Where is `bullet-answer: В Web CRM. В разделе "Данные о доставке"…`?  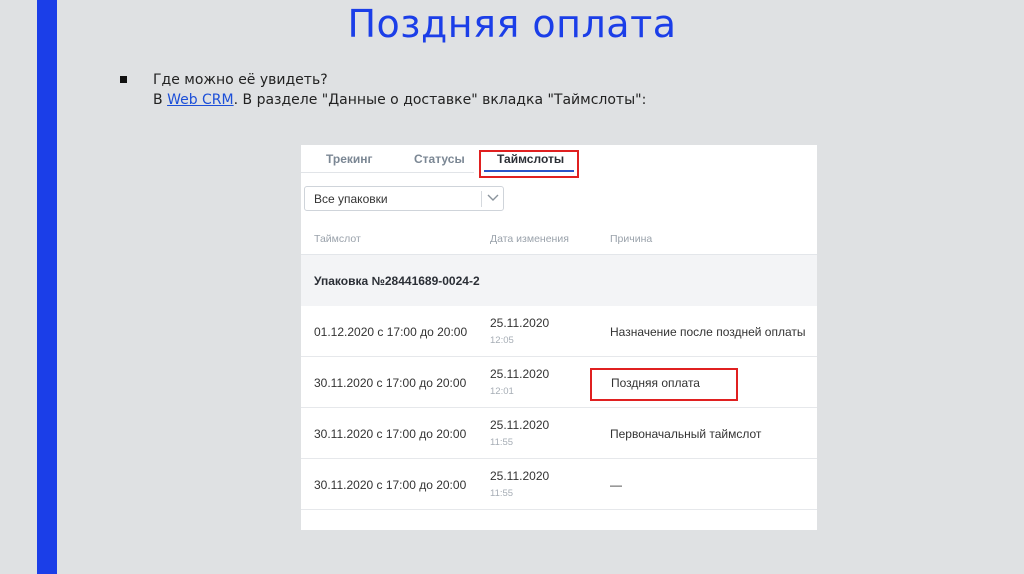
bullet-answer: В Web CRM. В разделе "Данные о доставке"… is located at coordinates (399, 100).